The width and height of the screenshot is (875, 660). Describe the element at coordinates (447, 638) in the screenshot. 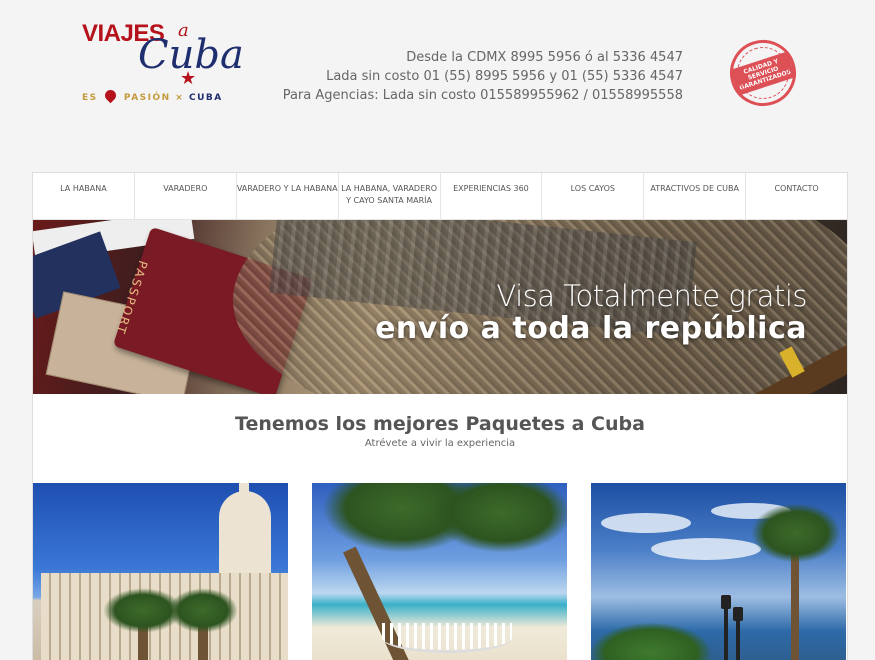

I see `hammock-image` at that location.